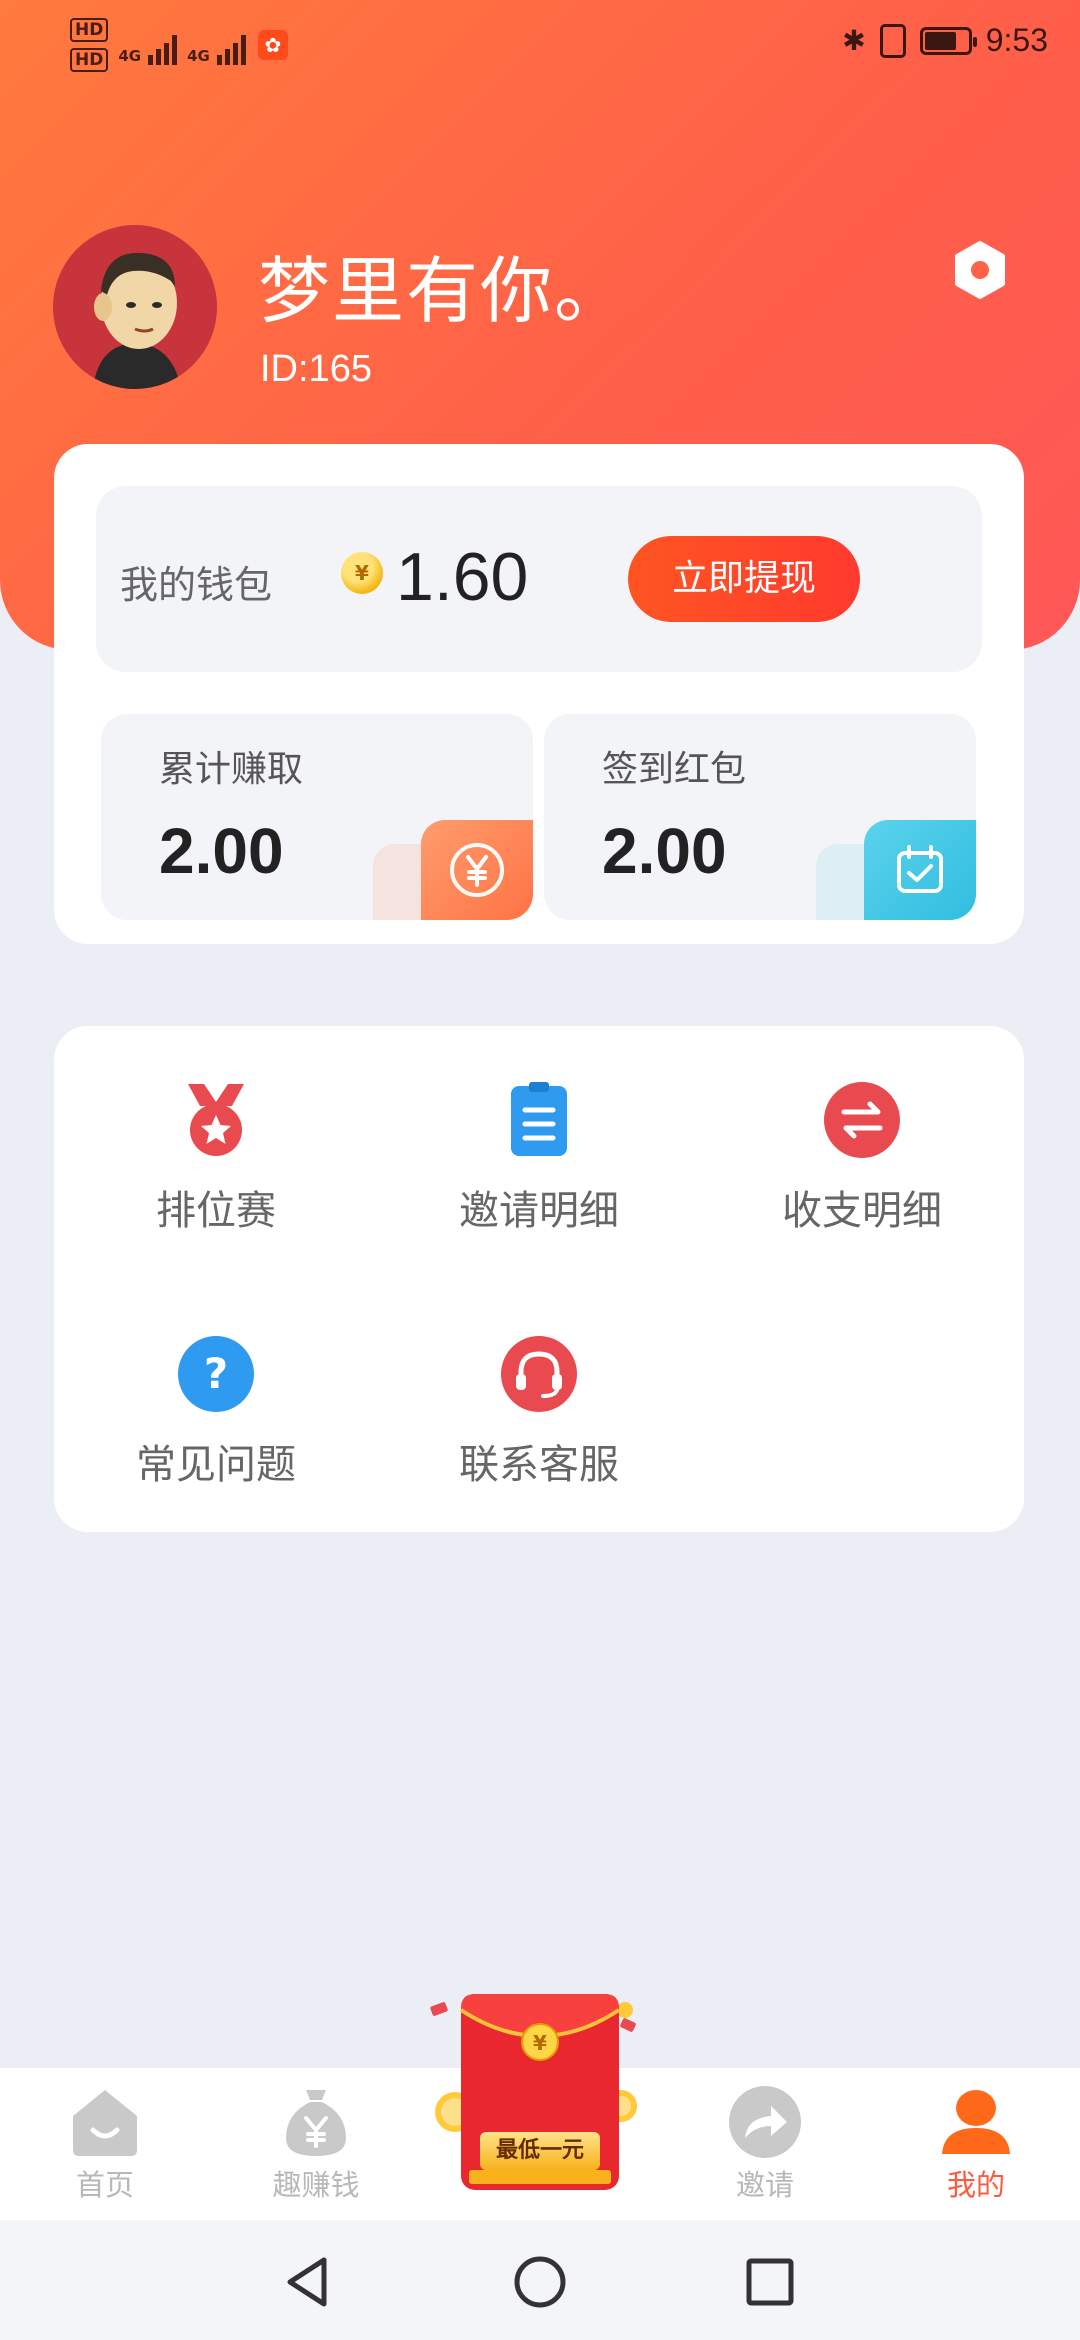 Image resolution: width=1080 pixels, height=2340 pixels. I want to click on status-bar: HD HD 4G 4G ✿ ✱ 9:53, so click(540, 45).